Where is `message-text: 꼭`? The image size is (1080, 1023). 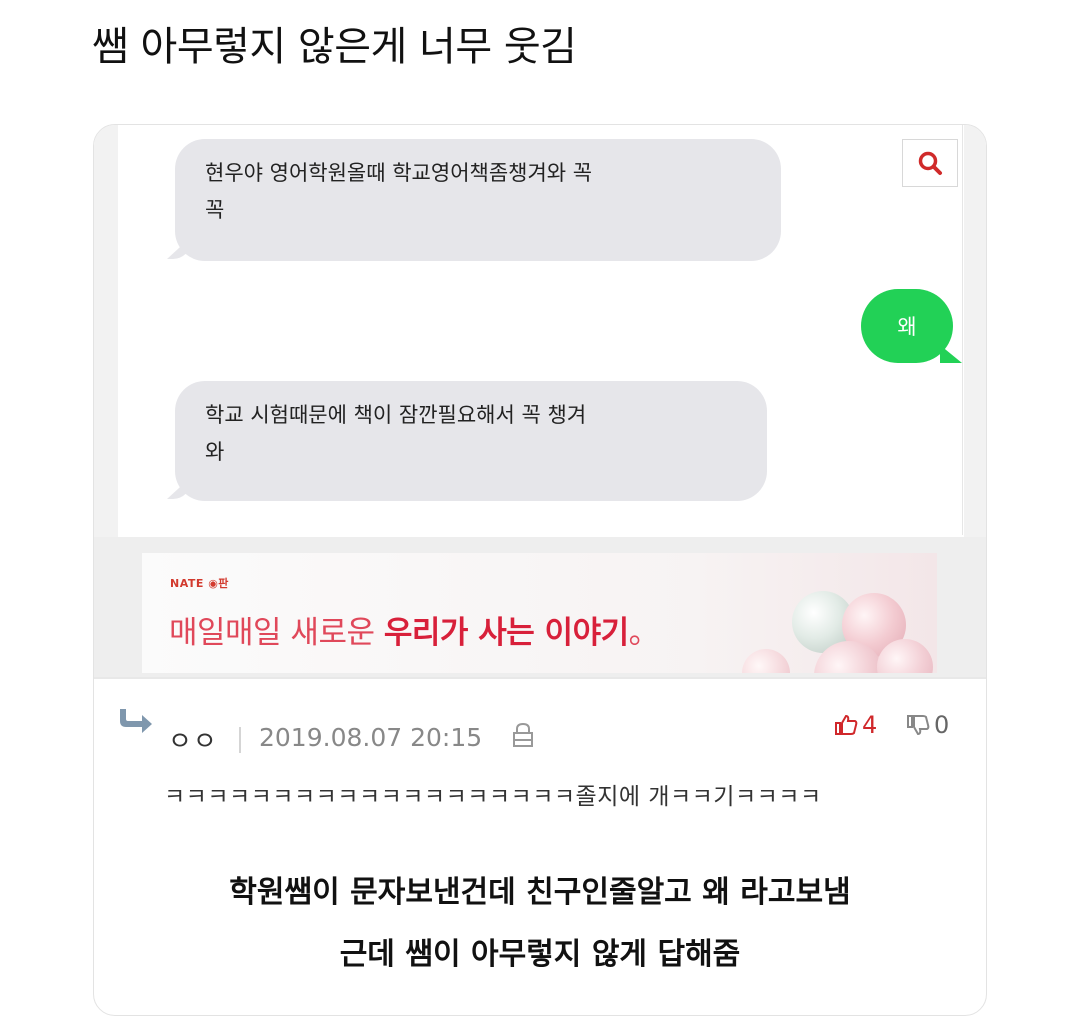
message-text: 꼭 is located at coordinates (215, 210).